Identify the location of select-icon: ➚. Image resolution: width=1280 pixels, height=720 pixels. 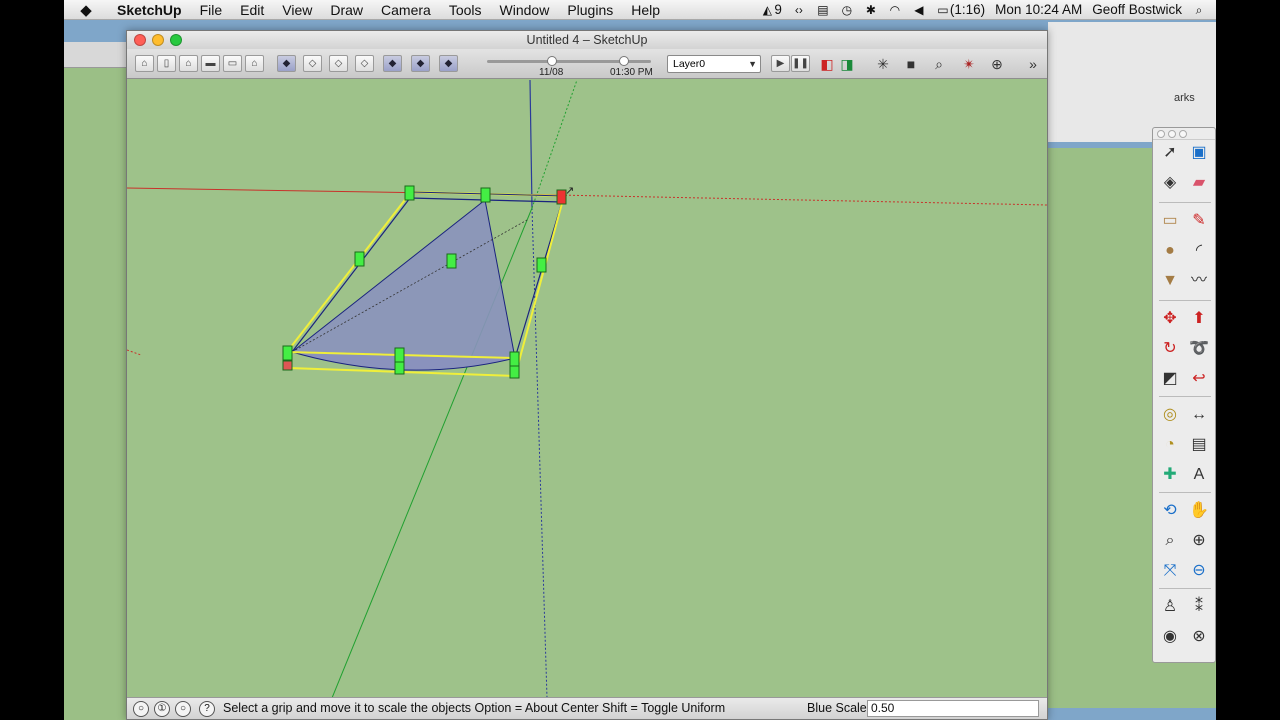
(1170, 153).